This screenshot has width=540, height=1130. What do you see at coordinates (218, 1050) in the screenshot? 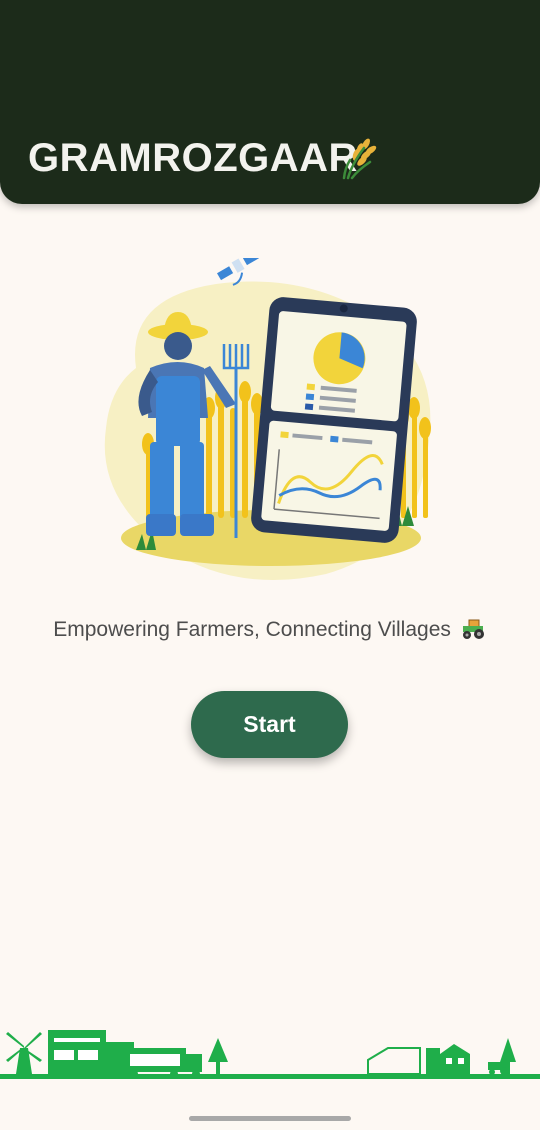
I see `tree-icon` at bounding box center [218, 1050].